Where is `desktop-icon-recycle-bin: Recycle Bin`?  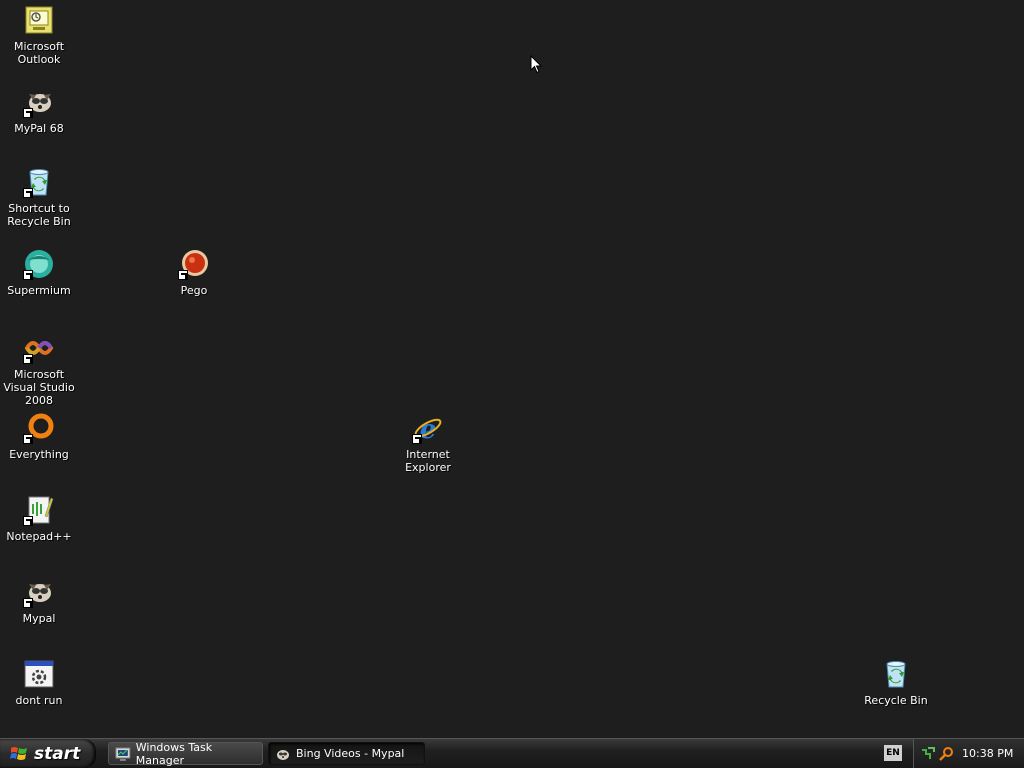 desktop-icon-recycle-bin: Recycle Bin is located at coordinates (896, 682).